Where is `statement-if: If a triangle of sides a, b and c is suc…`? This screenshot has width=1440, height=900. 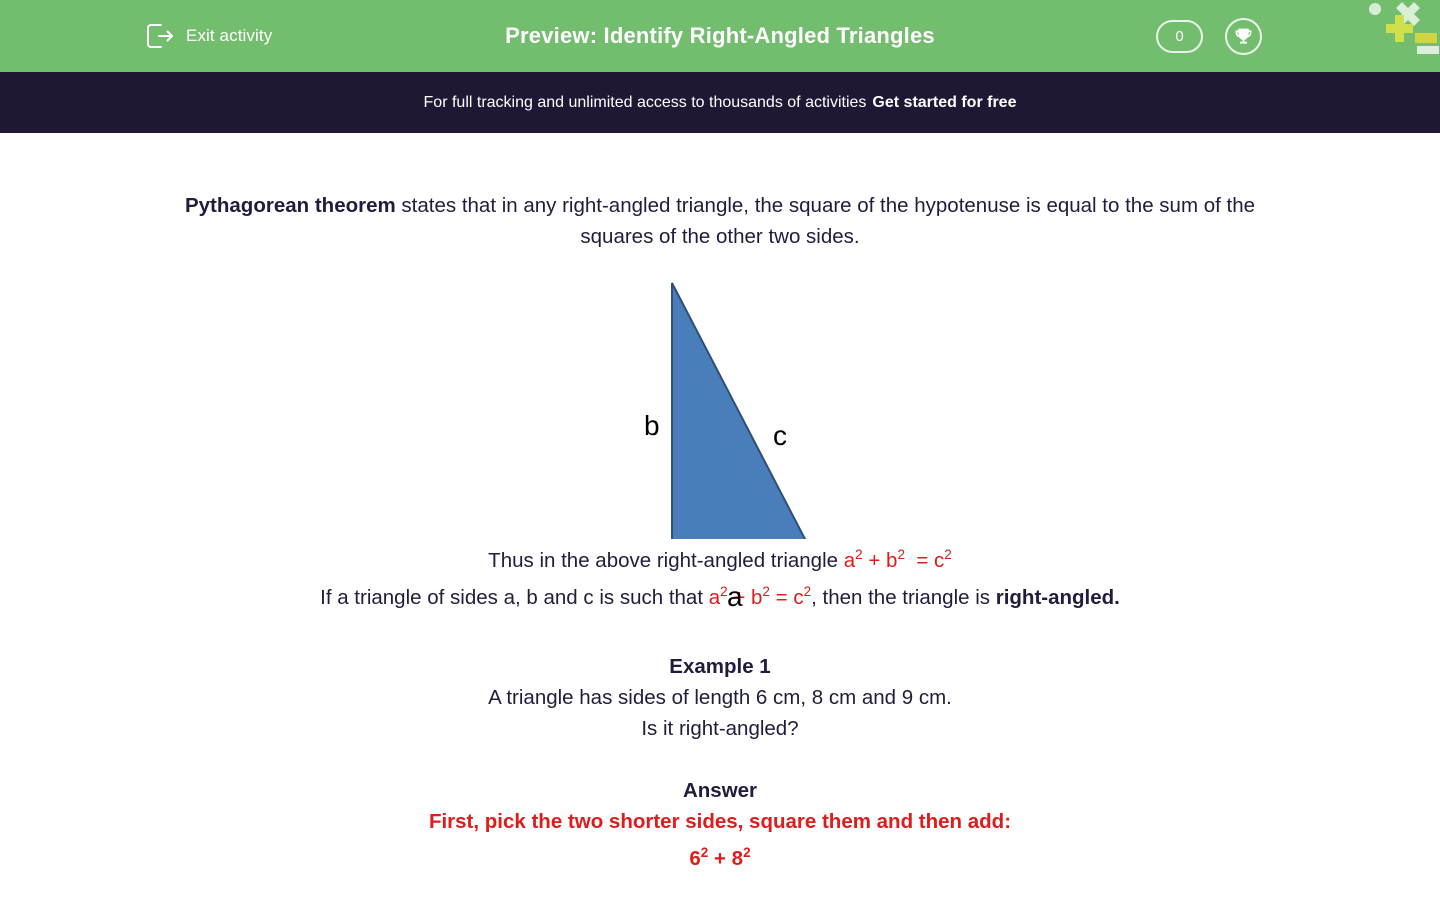 statement-if: If a triangle of sides a, b and c is suc… is located at coordinates (720, 594).